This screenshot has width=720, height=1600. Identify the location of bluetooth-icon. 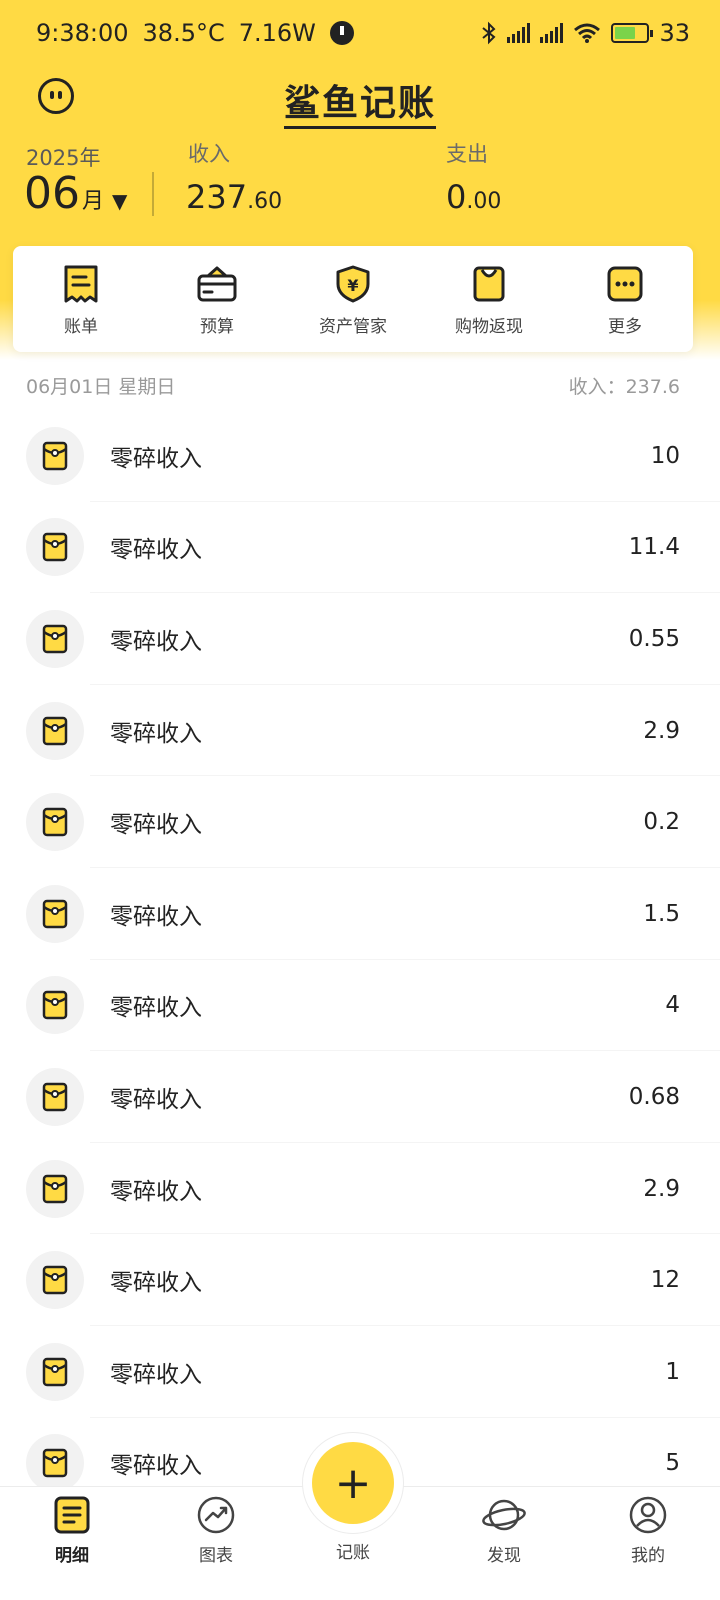
(489, 33).